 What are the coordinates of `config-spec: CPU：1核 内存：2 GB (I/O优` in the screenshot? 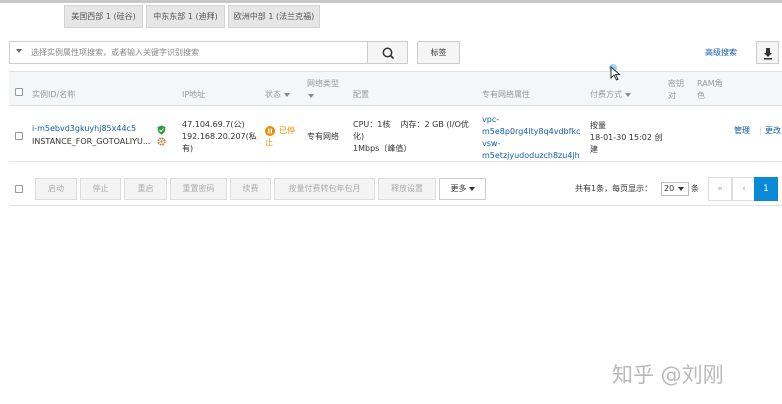 It's located at (411, 124).